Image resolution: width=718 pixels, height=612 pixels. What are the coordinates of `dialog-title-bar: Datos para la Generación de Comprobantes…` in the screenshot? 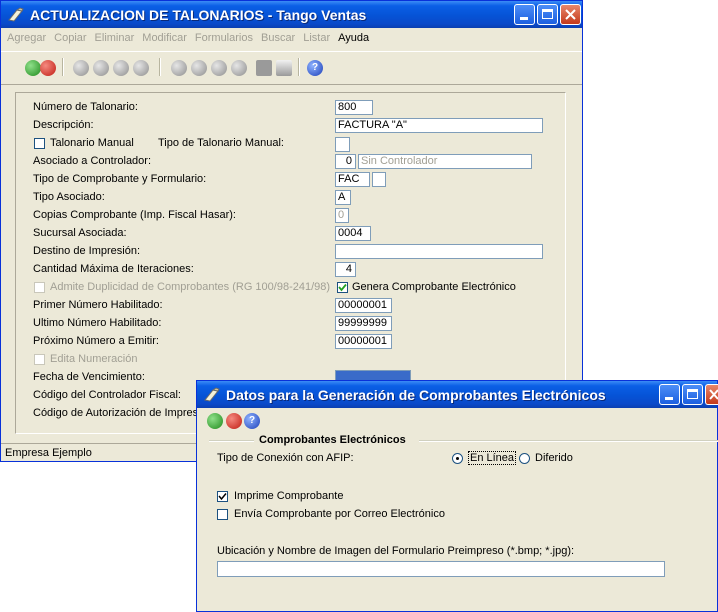 It's located at (457, 394).